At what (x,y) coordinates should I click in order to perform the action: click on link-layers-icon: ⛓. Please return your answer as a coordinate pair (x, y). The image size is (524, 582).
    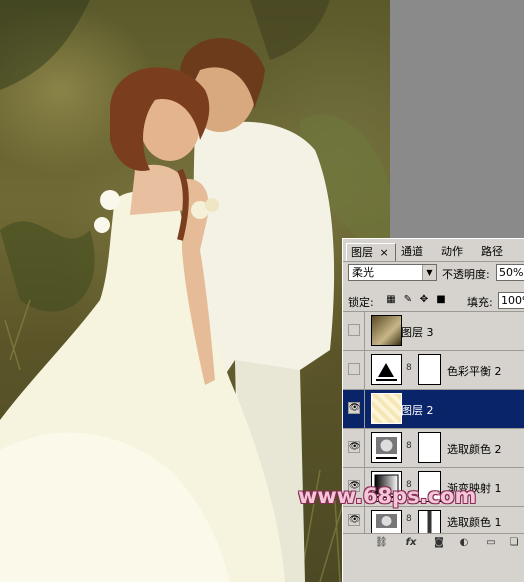
    Looking at the image, I should click on (381, 543).